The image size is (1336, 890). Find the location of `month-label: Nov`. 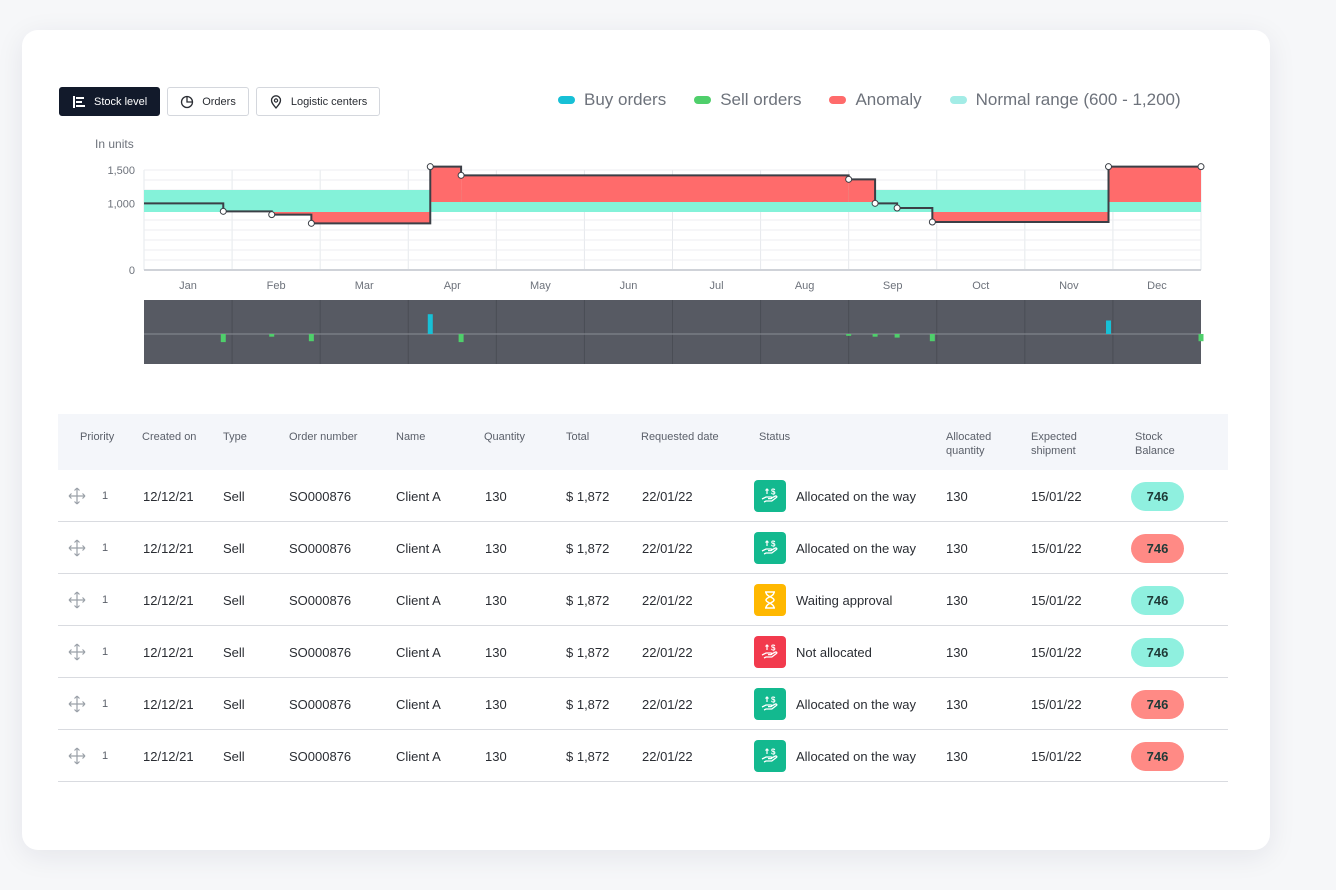

month-label: Nov is located at coordinates (1069, 286).